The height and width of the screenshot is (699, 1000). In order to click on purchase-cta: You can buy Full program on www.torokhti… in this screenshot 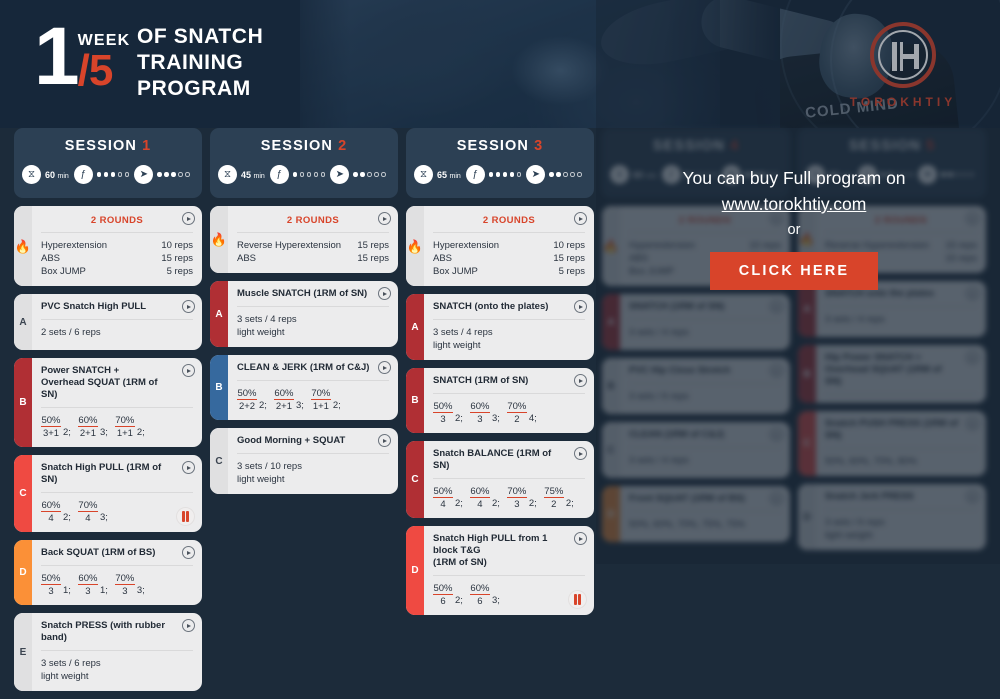, I will do `click(794, 227)`.